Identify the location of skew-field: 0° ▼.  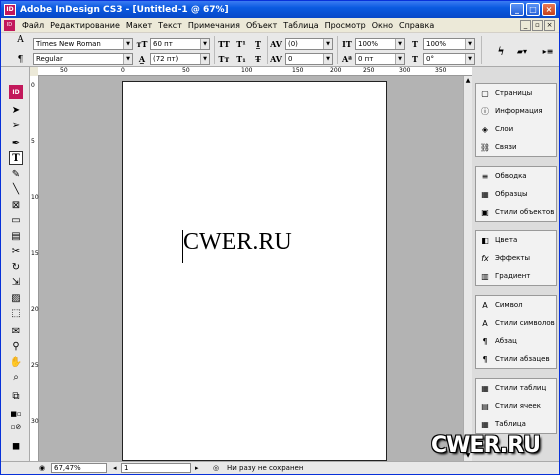
(449, 59).